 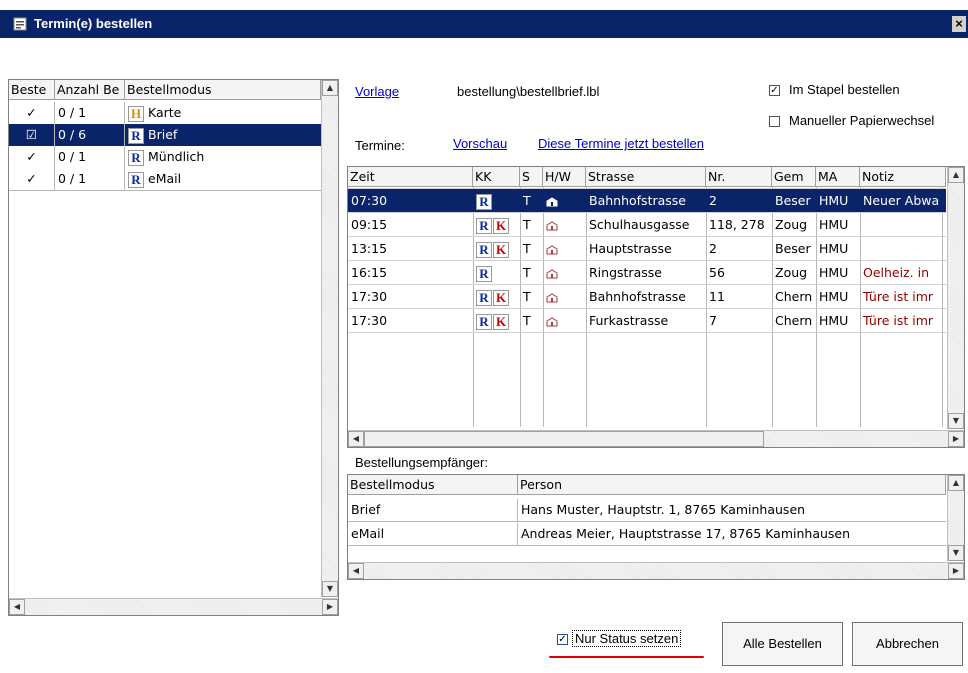 I want to click on papier-checkbox, so click(x=774, y=121).